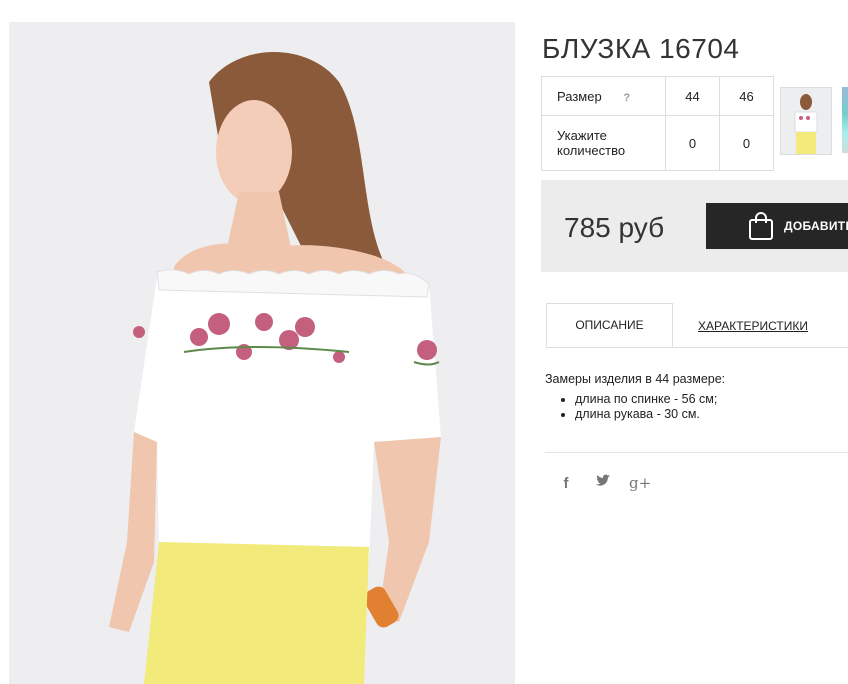 This screenshot has height=684, width=848. Describe the element at coordinates (746, 96) in the screenshot. I see `size-option-46: 46` at that location.